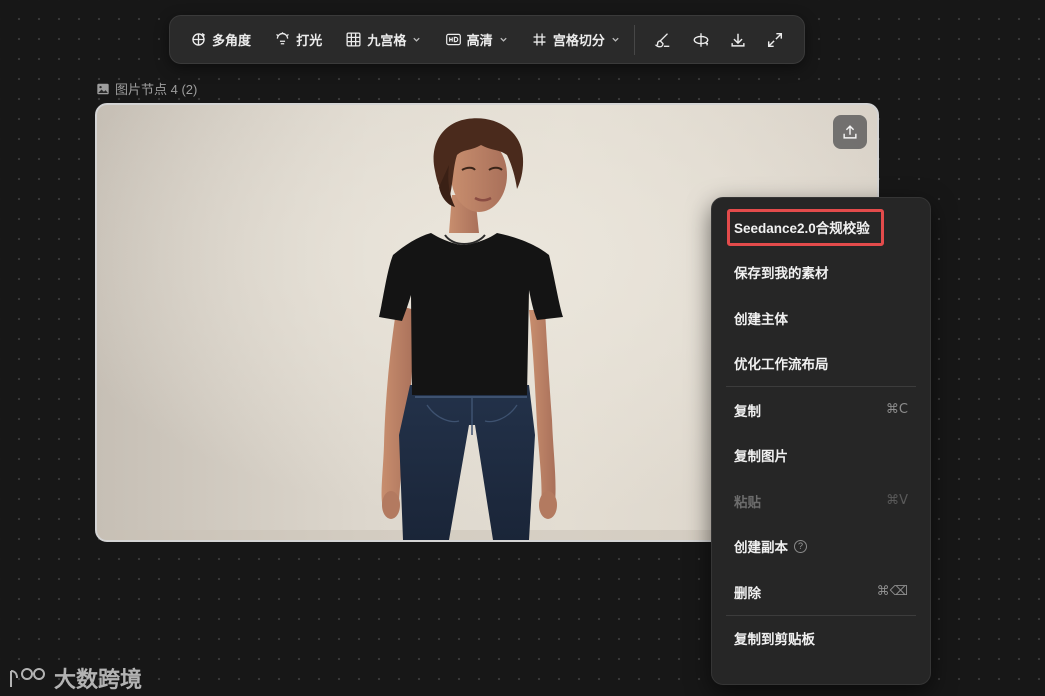  Describe the element at coordinates (897, 501) in the screenshot. I see `menu-item-shortcut: ⌘V` at that location.